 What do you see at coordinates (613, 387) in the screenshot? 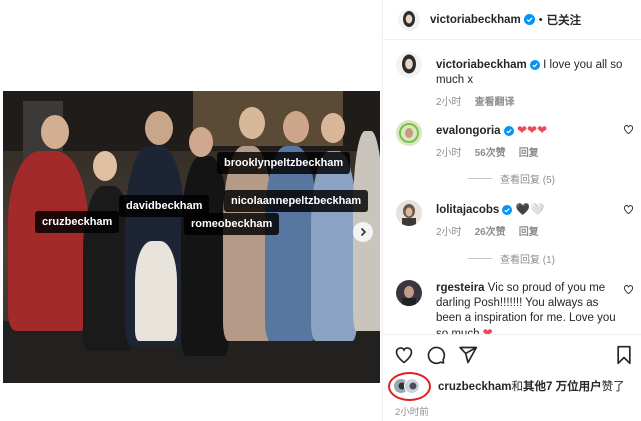
I see `likes-suffix: 赞了` at bounding box center [613, 387].